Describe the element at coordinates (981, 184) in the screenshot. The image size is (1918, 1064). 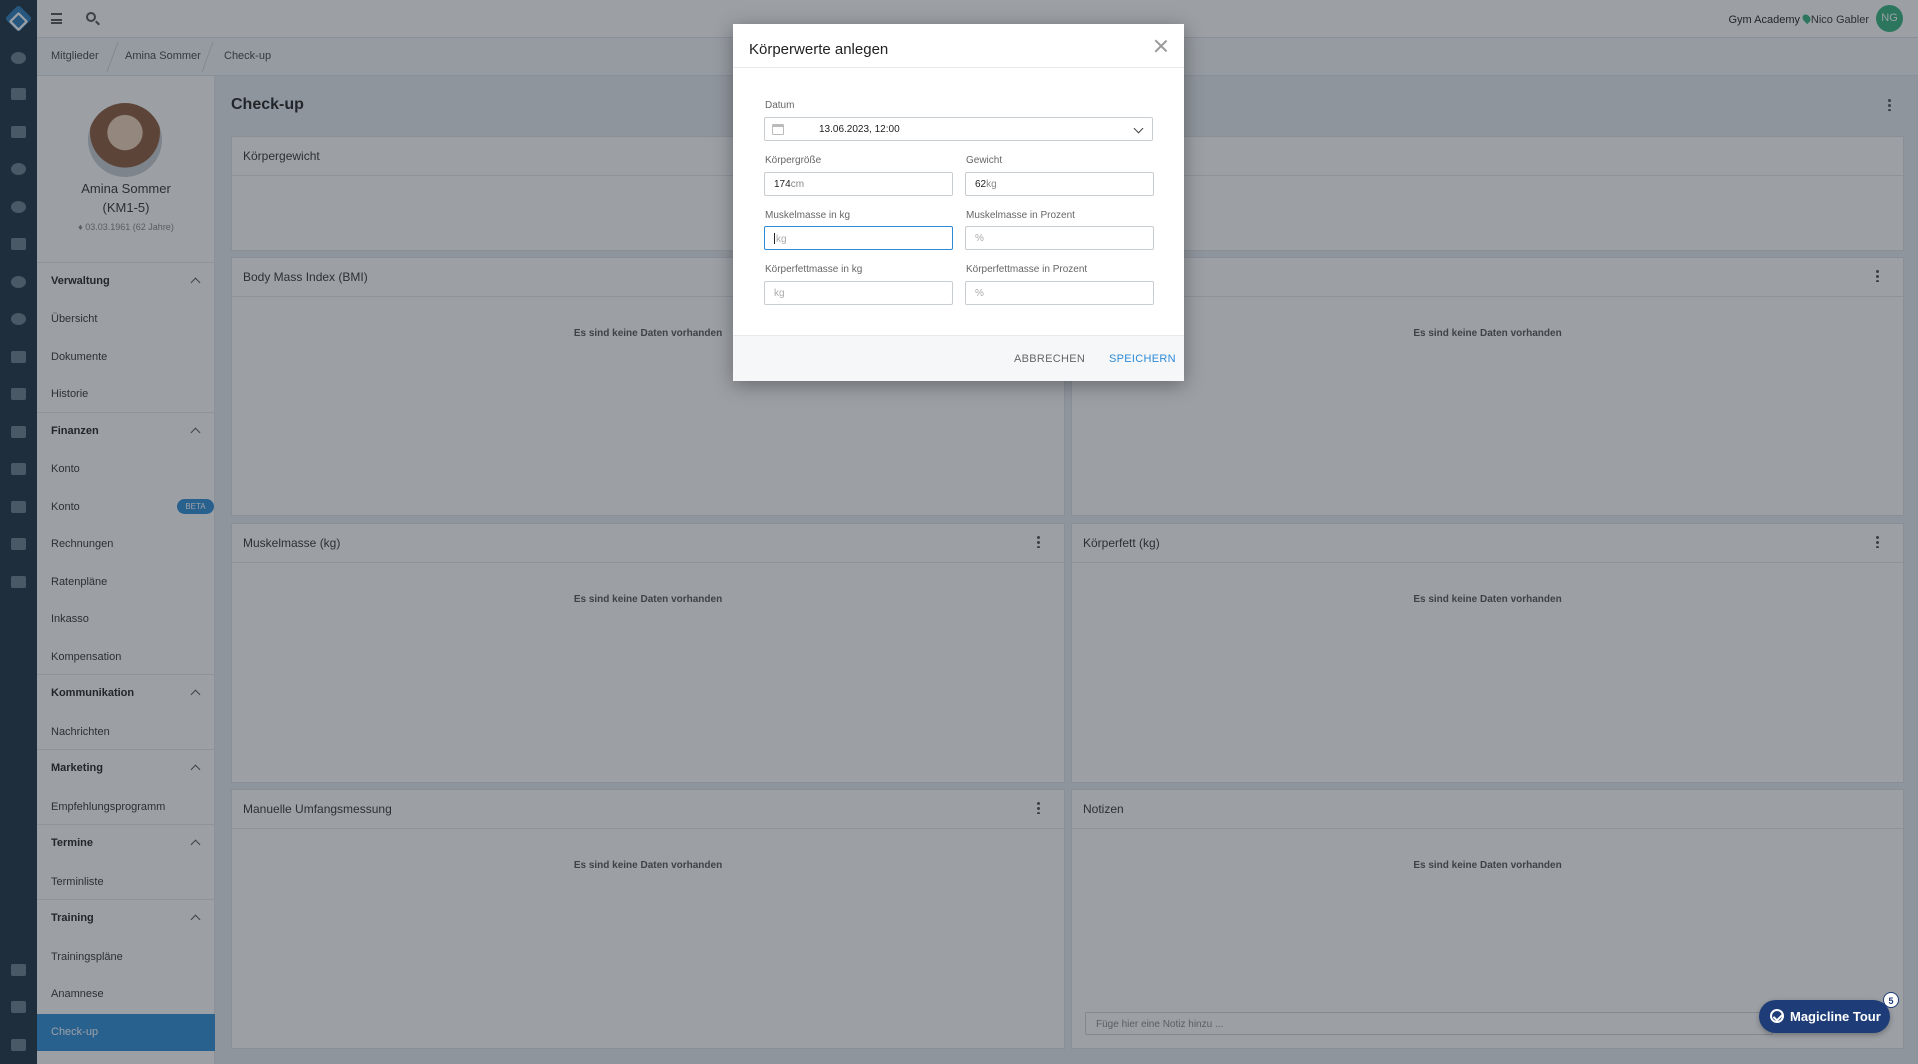
I see `weight-value: 62` at that location.